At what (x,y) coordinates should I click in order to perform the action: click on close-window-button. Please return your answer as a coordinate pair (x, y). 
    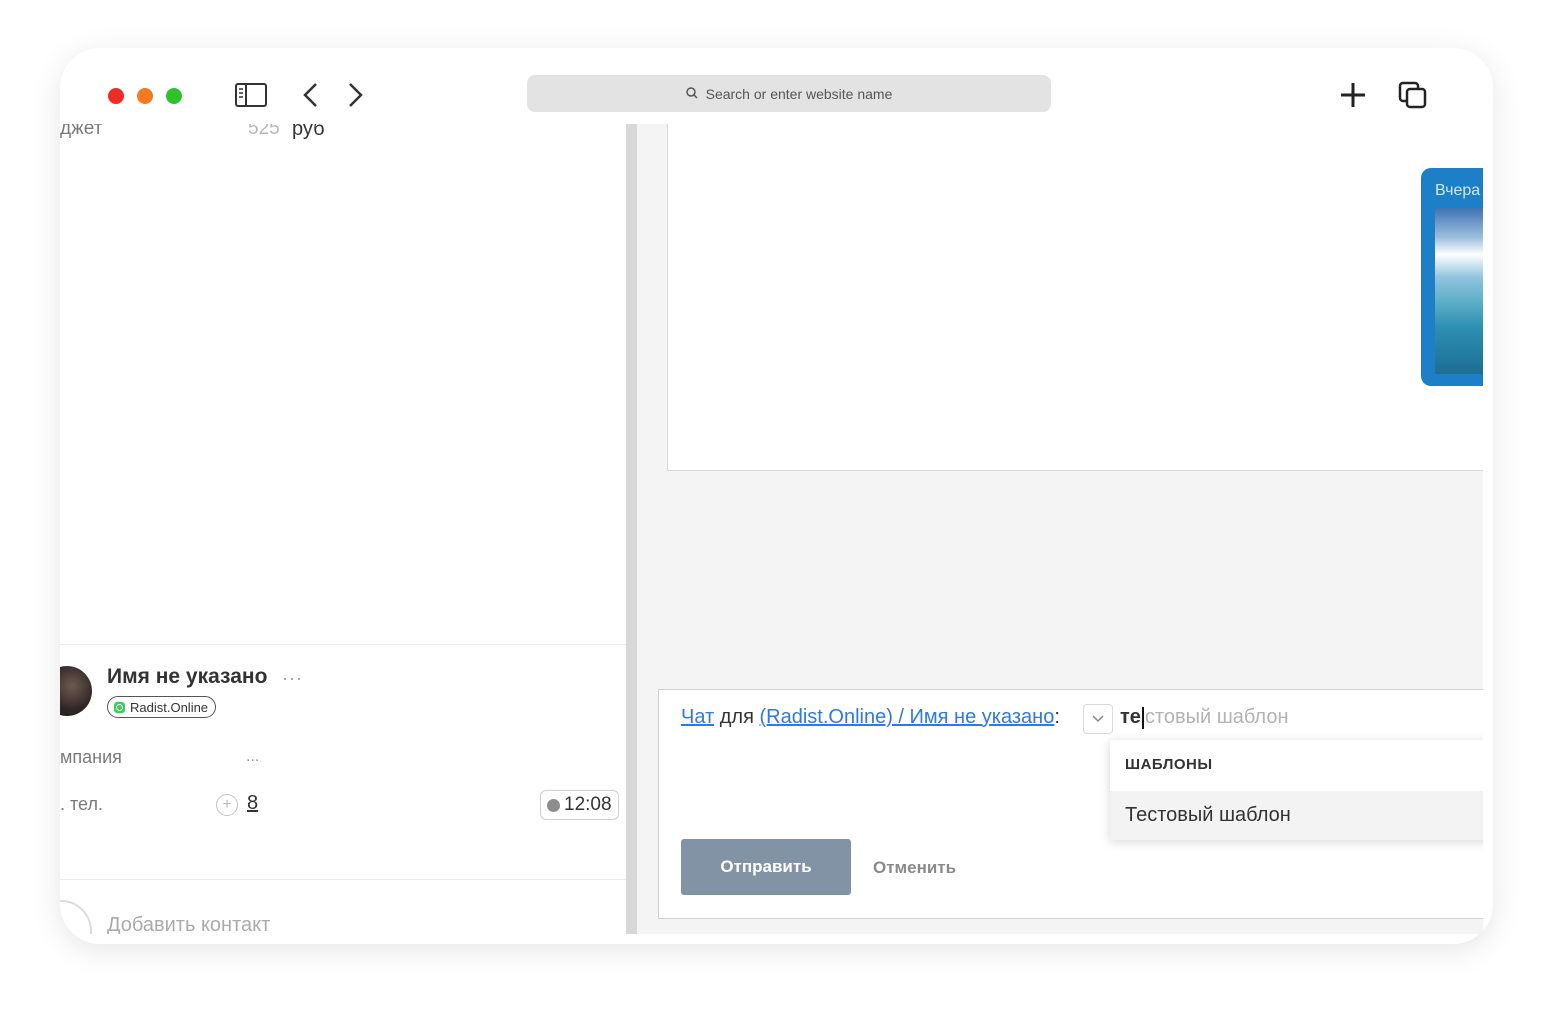
    Looking at the image, I should click on (116, 96).